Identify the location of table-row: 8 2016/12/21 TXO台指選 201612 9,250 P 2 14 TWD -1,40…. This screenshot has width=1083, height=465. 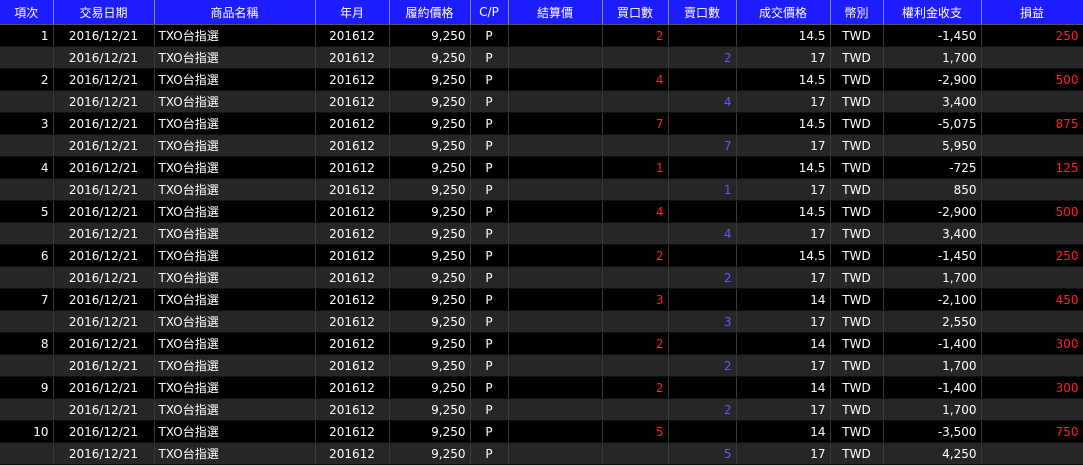
(541, 343).